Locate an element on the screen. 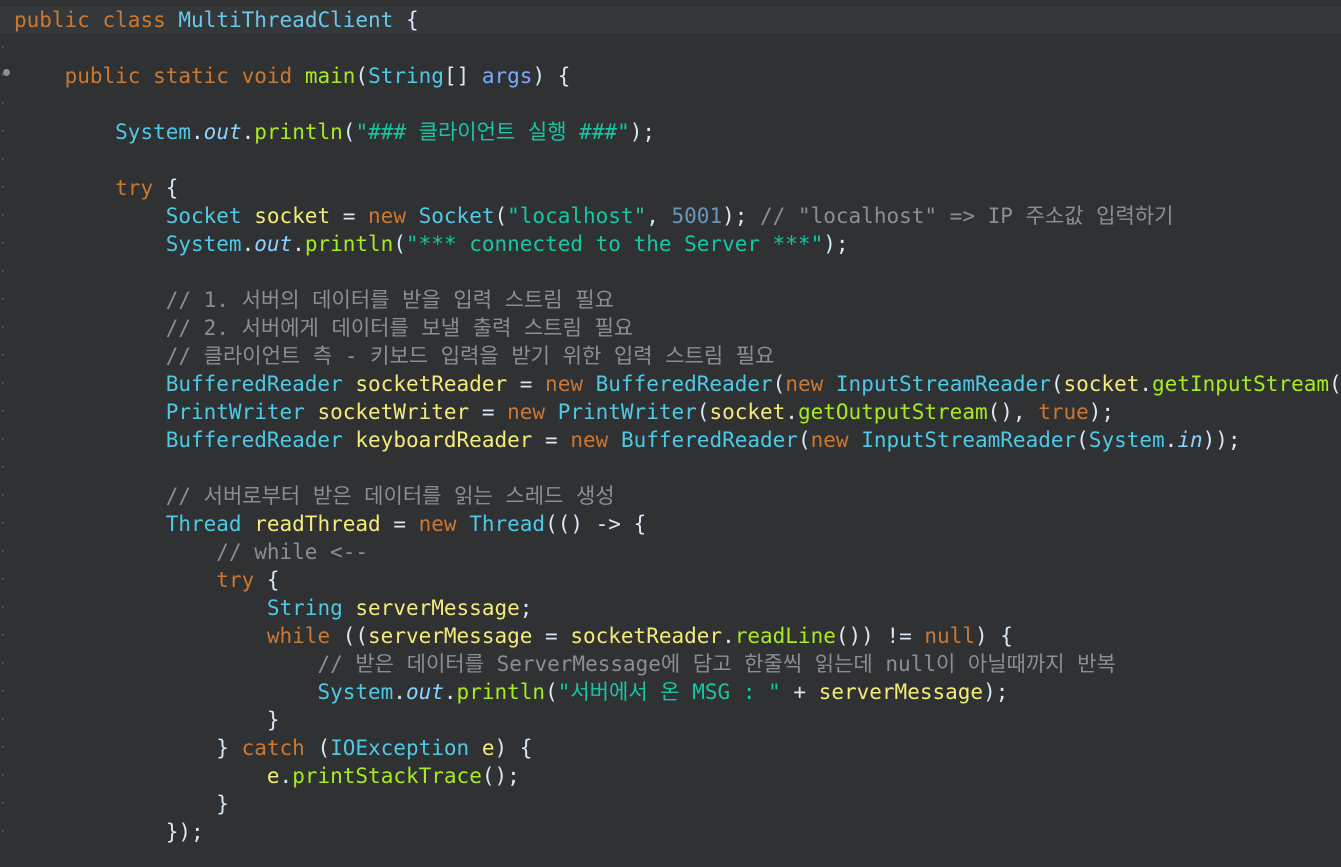  fold-marker-icon is located at coordinates (6, 72).